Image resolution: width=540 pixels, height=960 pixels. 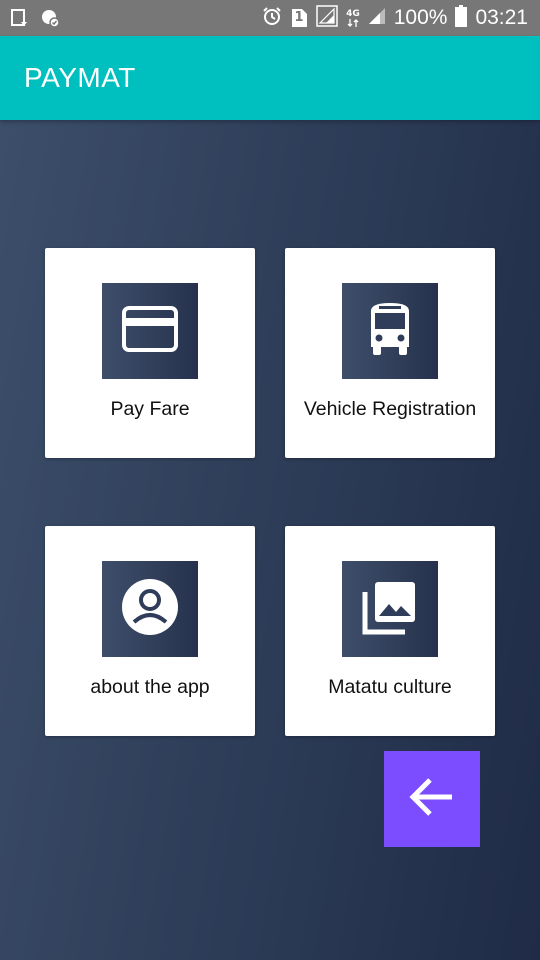 I want to click on battery-percent: 100%, so click(x=420, y=17).